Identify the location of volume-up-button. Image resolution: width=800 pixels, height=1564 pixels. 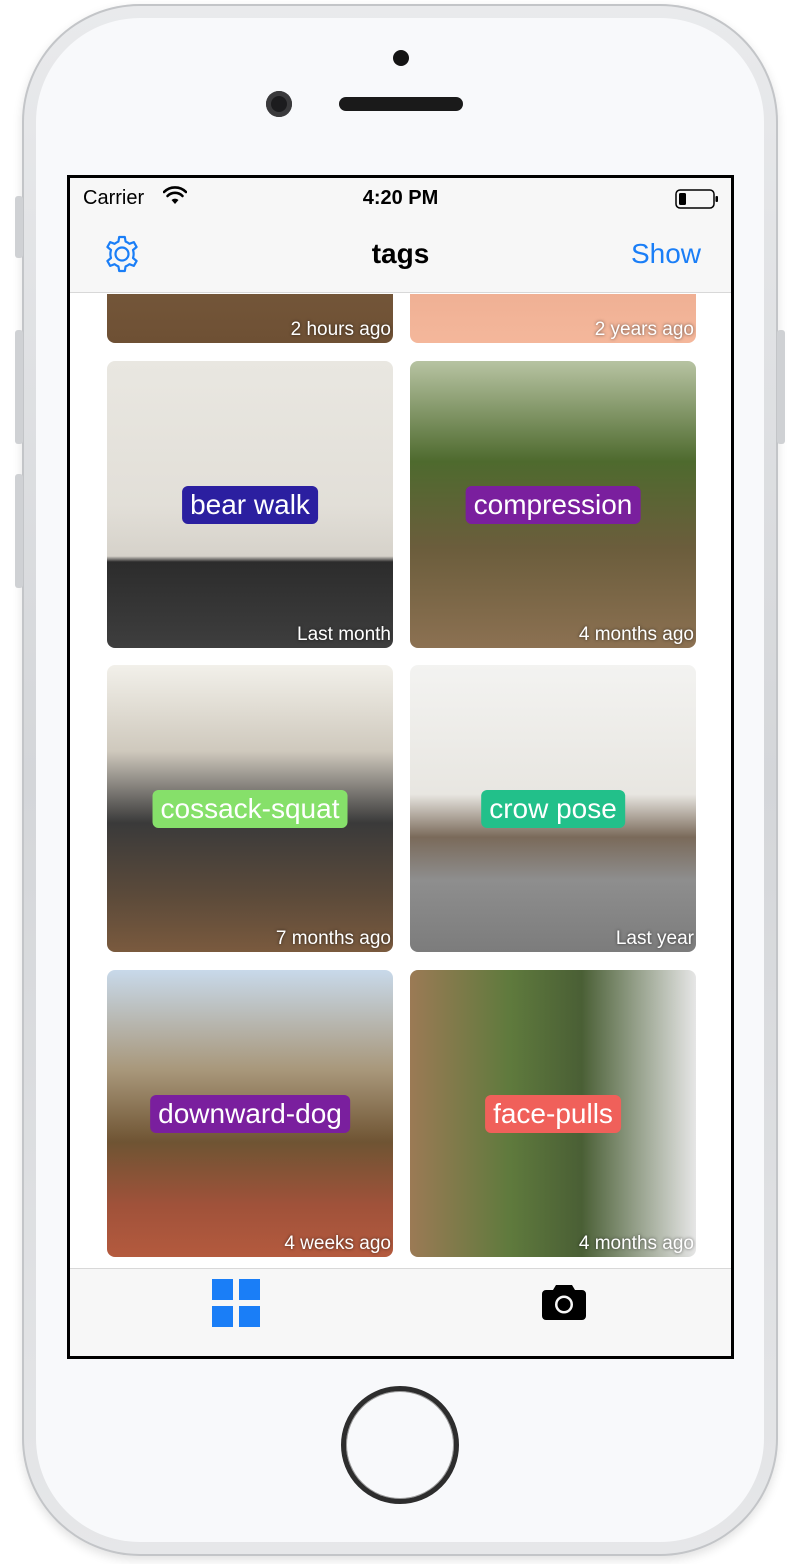
(19, 387).